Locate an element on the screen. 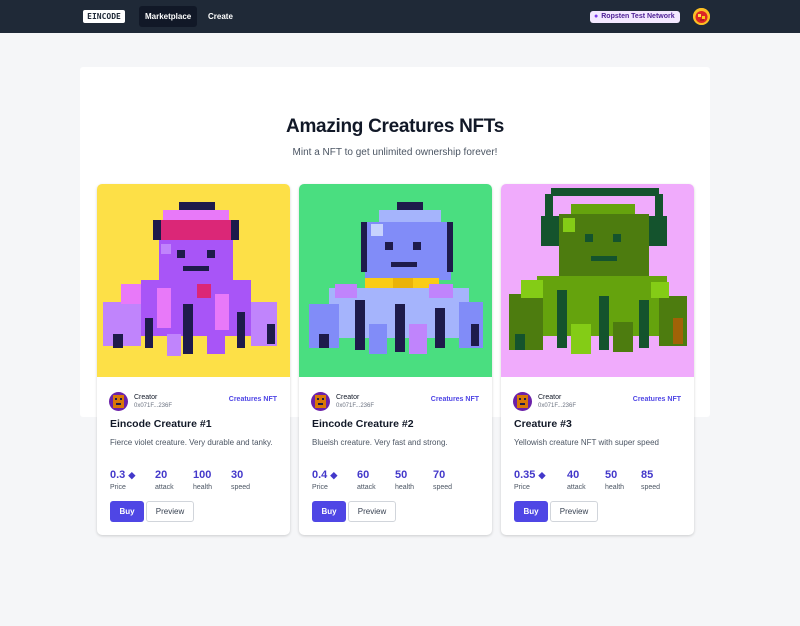 This screenshot has height=626, width=800. network-badge: ● Ropsten Test Network is located at coordinates (635, 17).